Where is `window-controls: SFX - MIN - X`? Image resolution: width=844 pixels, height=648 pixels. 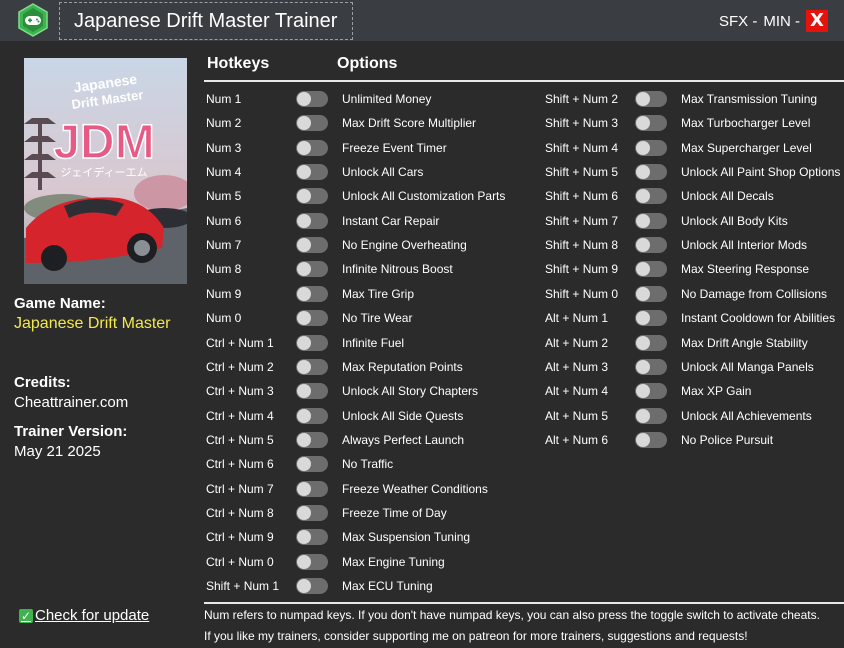
window-controls: SFX - MIN - X is located at coordinates (773, 21).